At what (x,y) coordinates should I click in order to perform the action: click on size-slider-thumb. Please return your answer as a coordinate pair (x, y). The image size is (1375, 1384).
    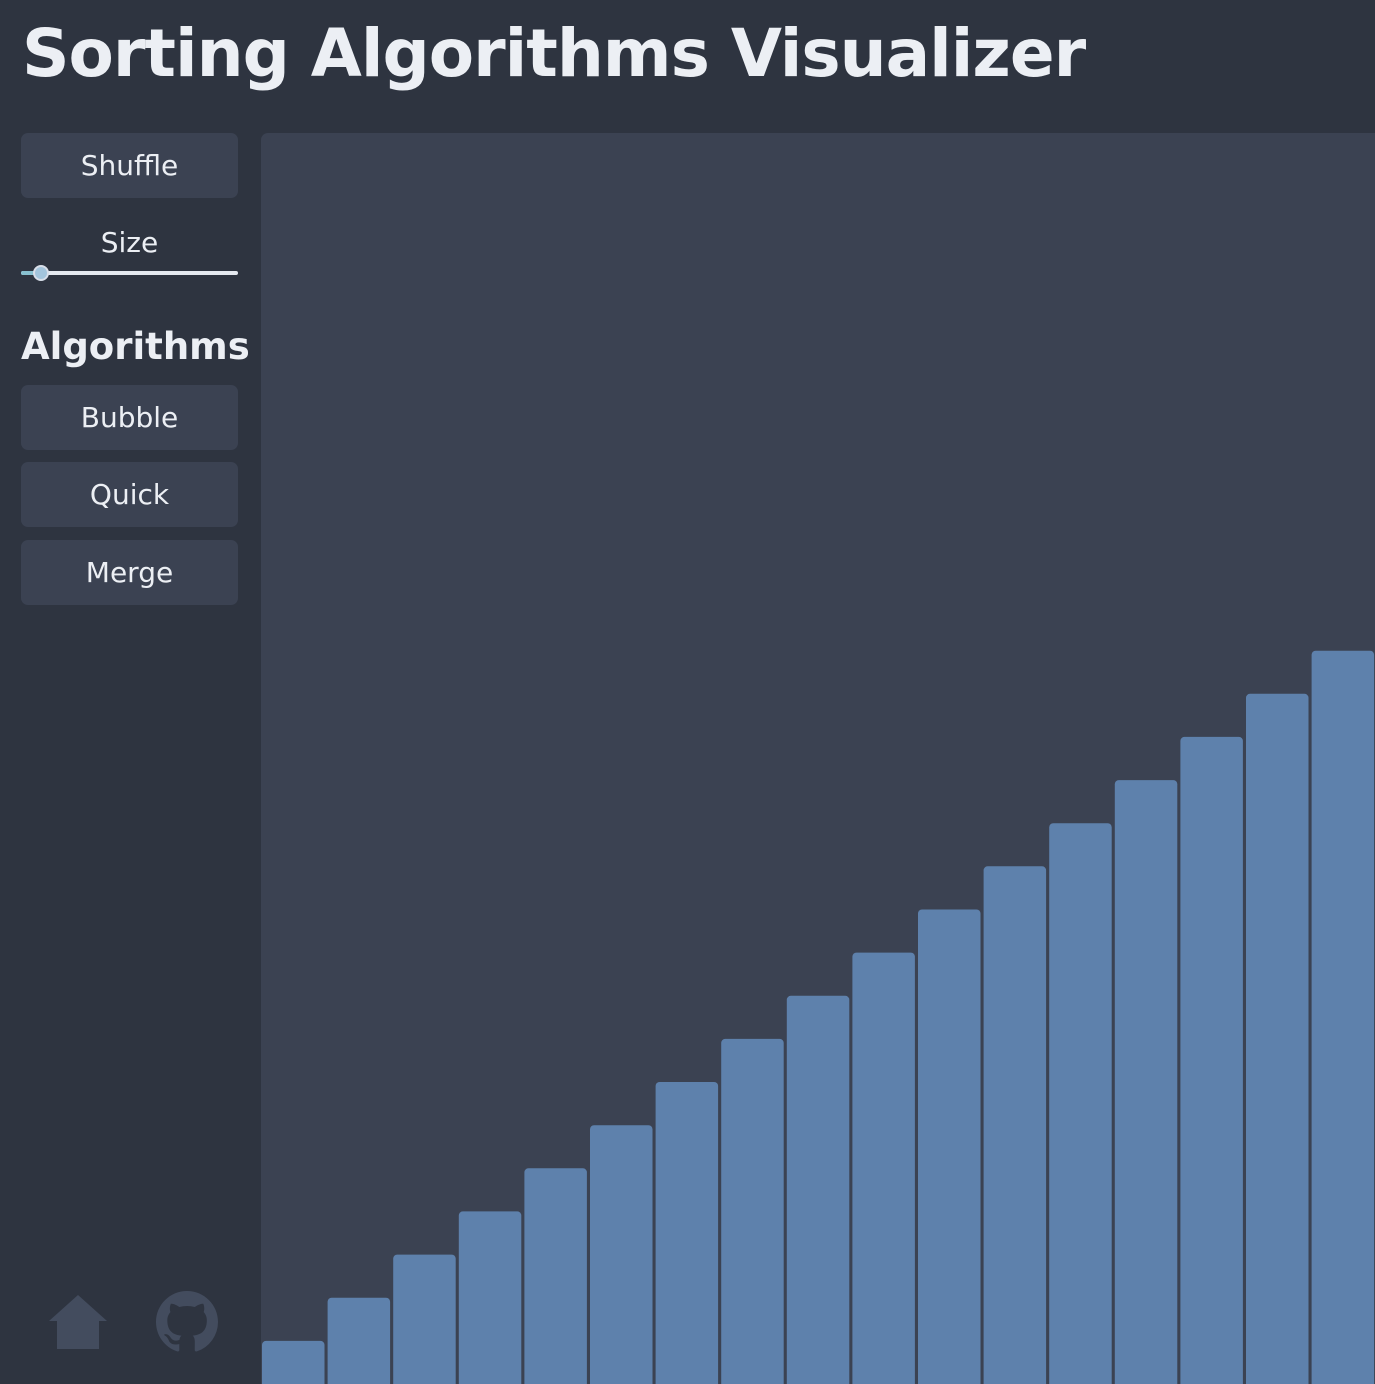
    Looking at the image, I should click on (41, 273).